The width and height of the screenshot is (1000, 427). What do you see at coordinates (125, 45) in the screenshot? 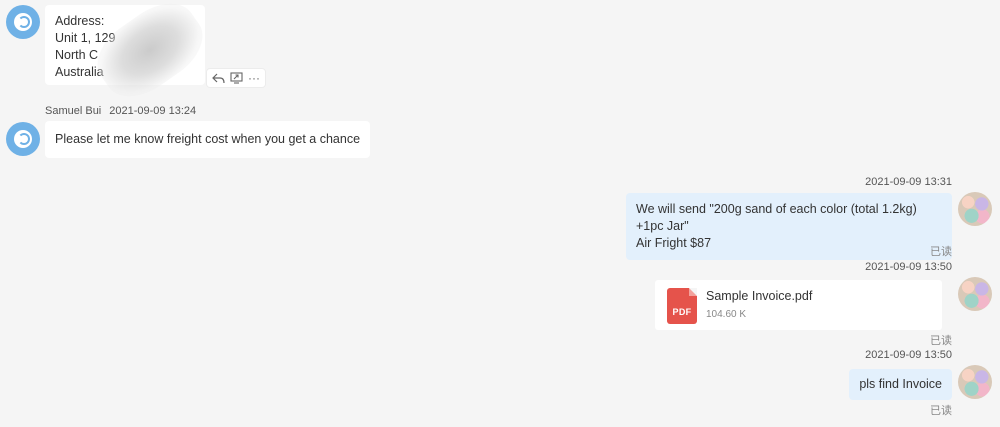
I see `address-message-bubble: Address: Unit 1, 129 North C Australia` at bounding box center [125, 45].